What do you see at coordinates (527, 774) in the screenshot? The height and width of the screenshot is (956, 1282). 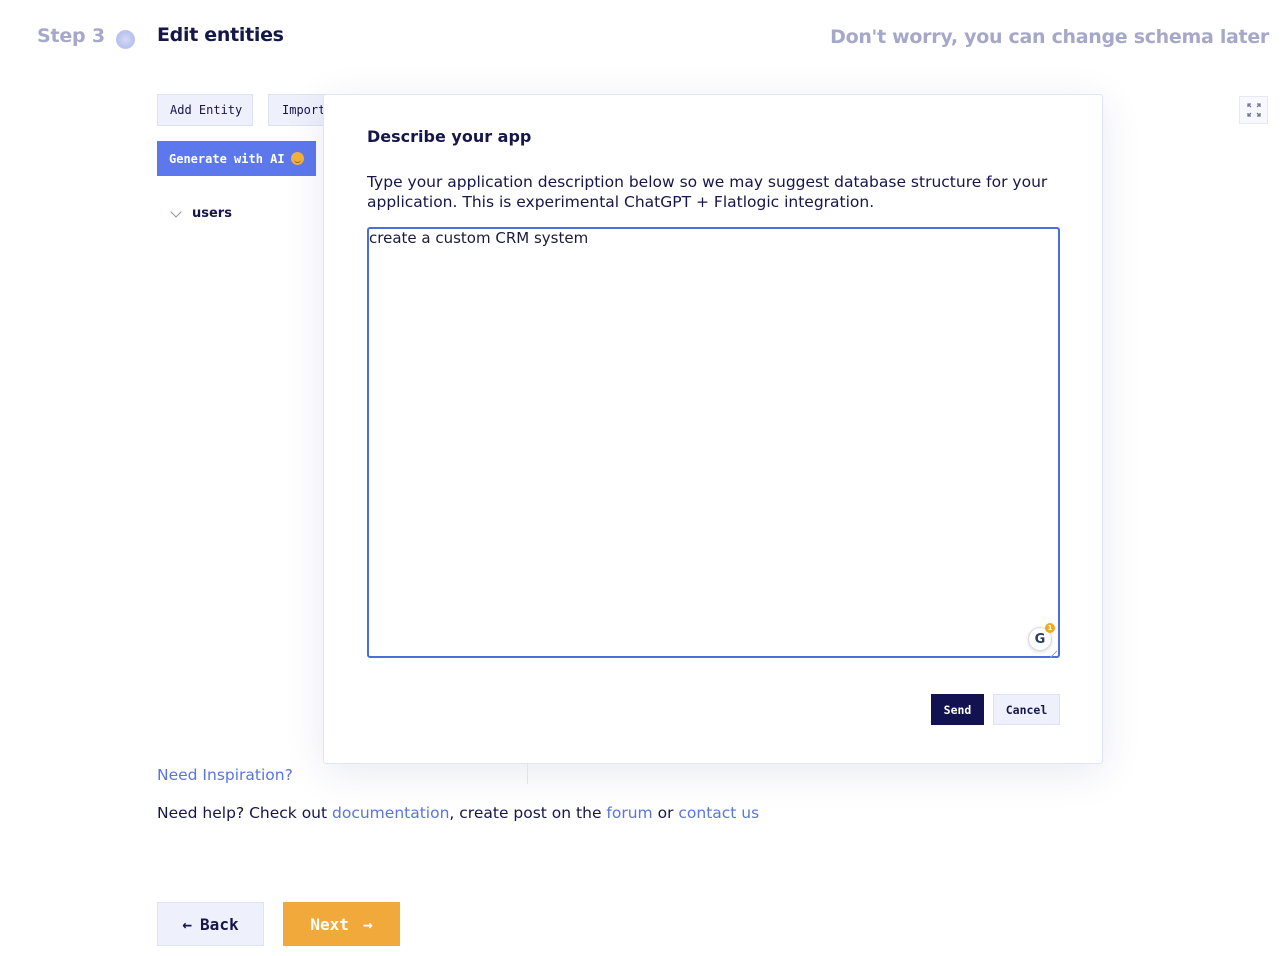 I see `divider` at bounding box center [527, 774].